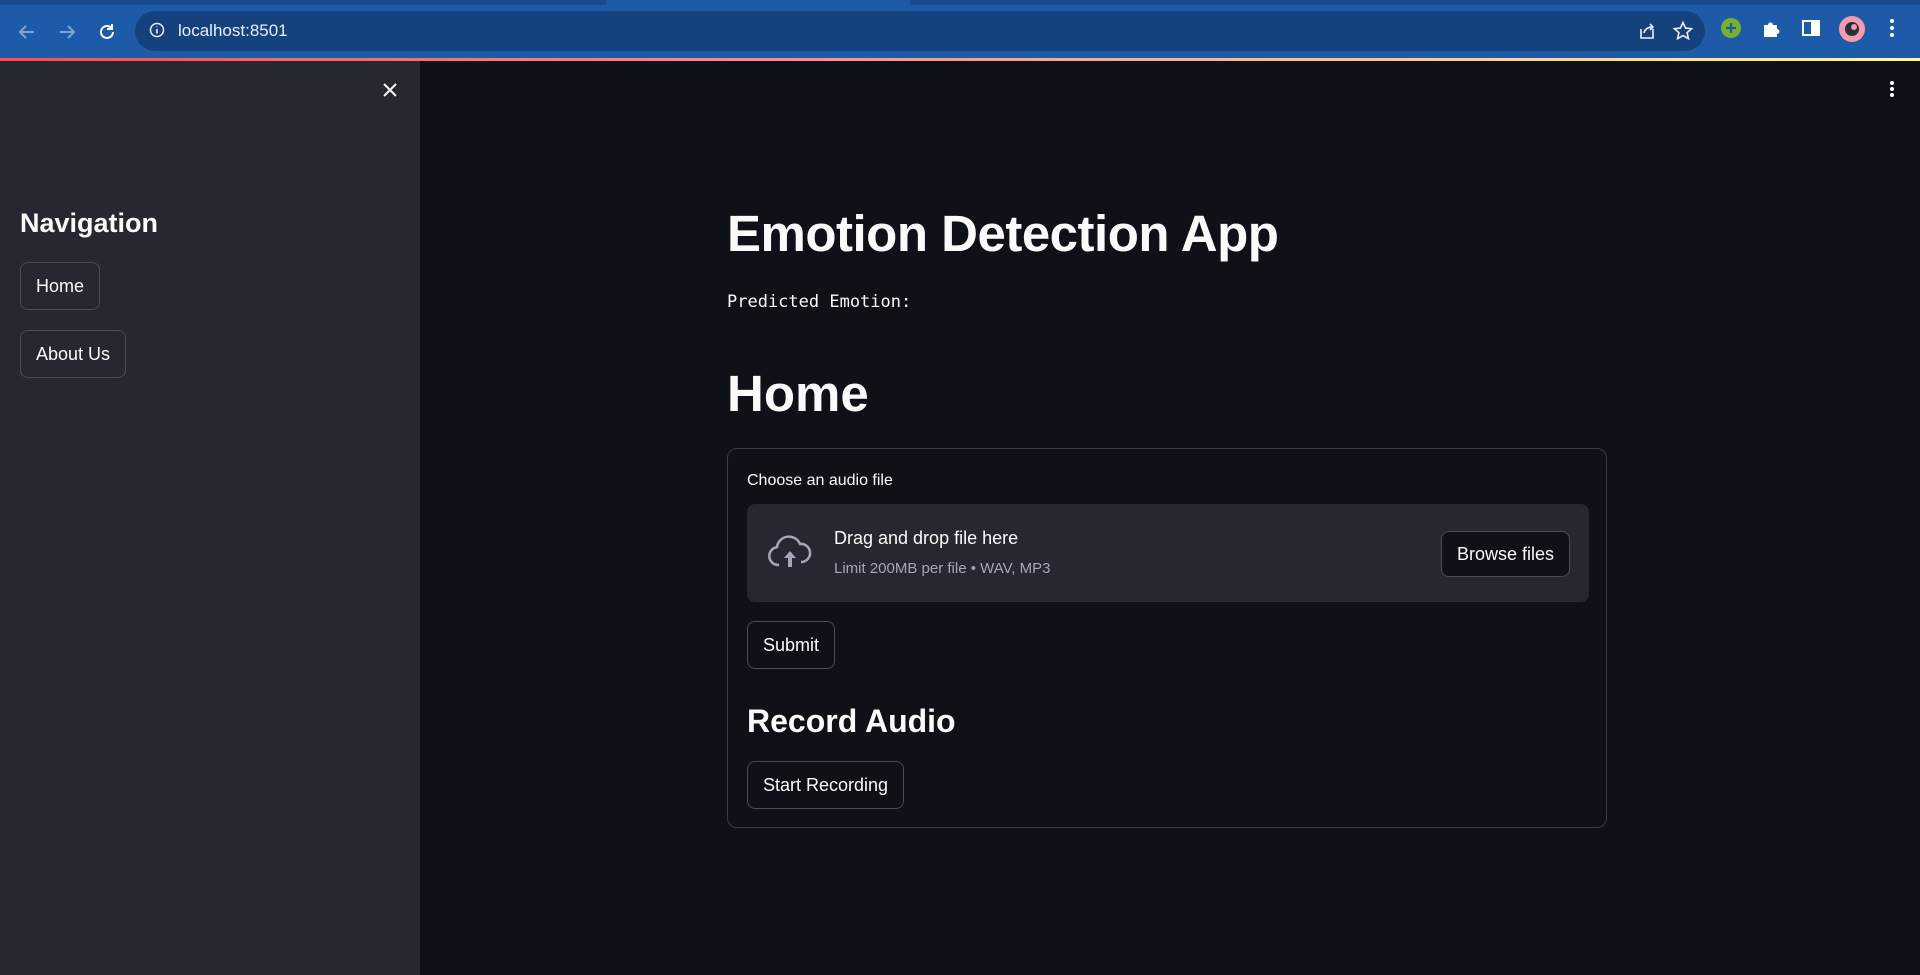 The width and height of the screenshot is (1920, 975). Describe the element at coordinates (1683, 33) in the screenshot. I see `star-icon` at that location.